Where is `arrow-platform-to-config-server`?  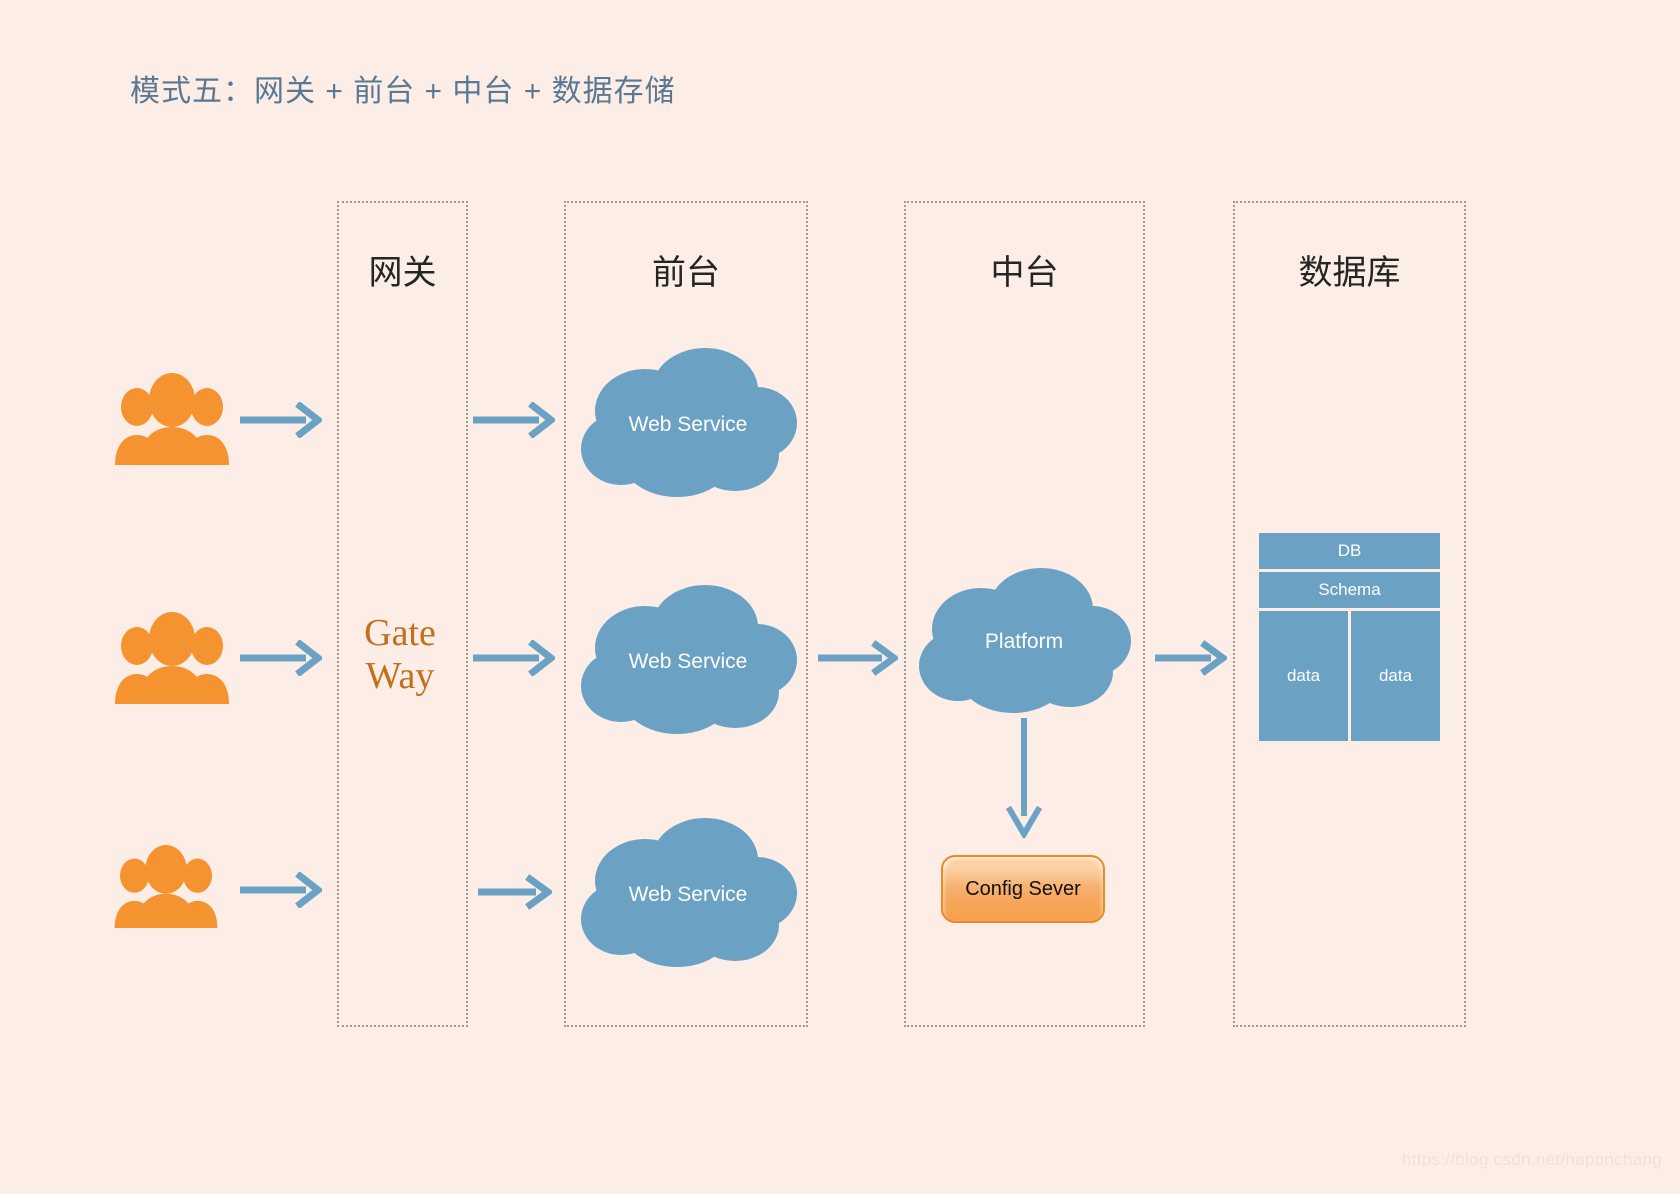
arrow-platform-to-config-server is located at coordinates (1024, 780).